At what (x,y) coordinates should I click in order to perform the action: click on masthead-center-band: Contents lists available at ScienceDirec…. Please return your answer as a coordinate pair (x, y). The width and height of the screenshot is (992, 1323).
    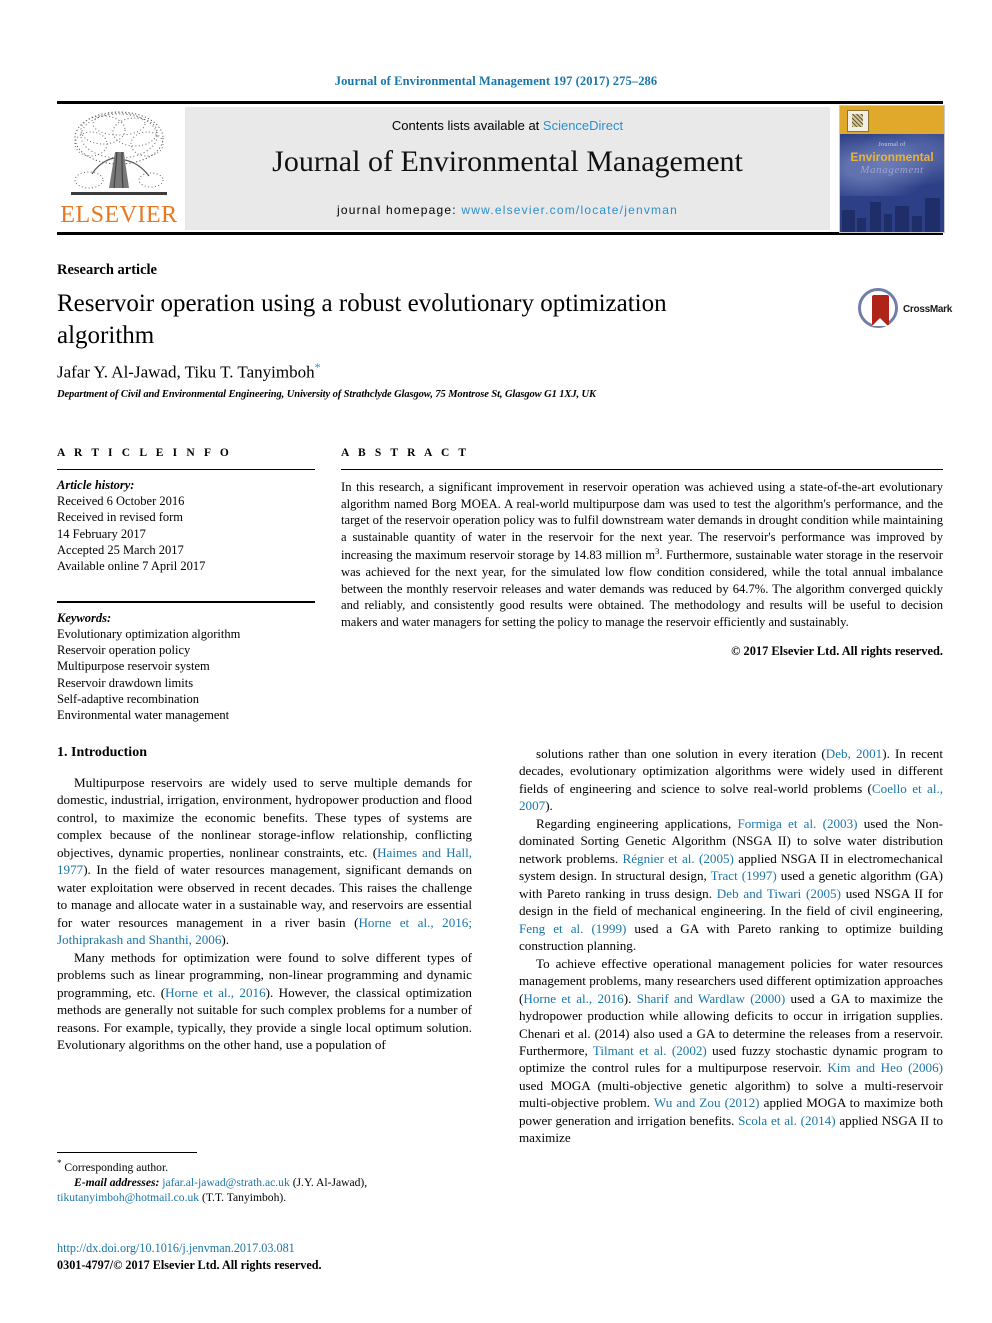
    Looking at the image, I should click on (507, 168).